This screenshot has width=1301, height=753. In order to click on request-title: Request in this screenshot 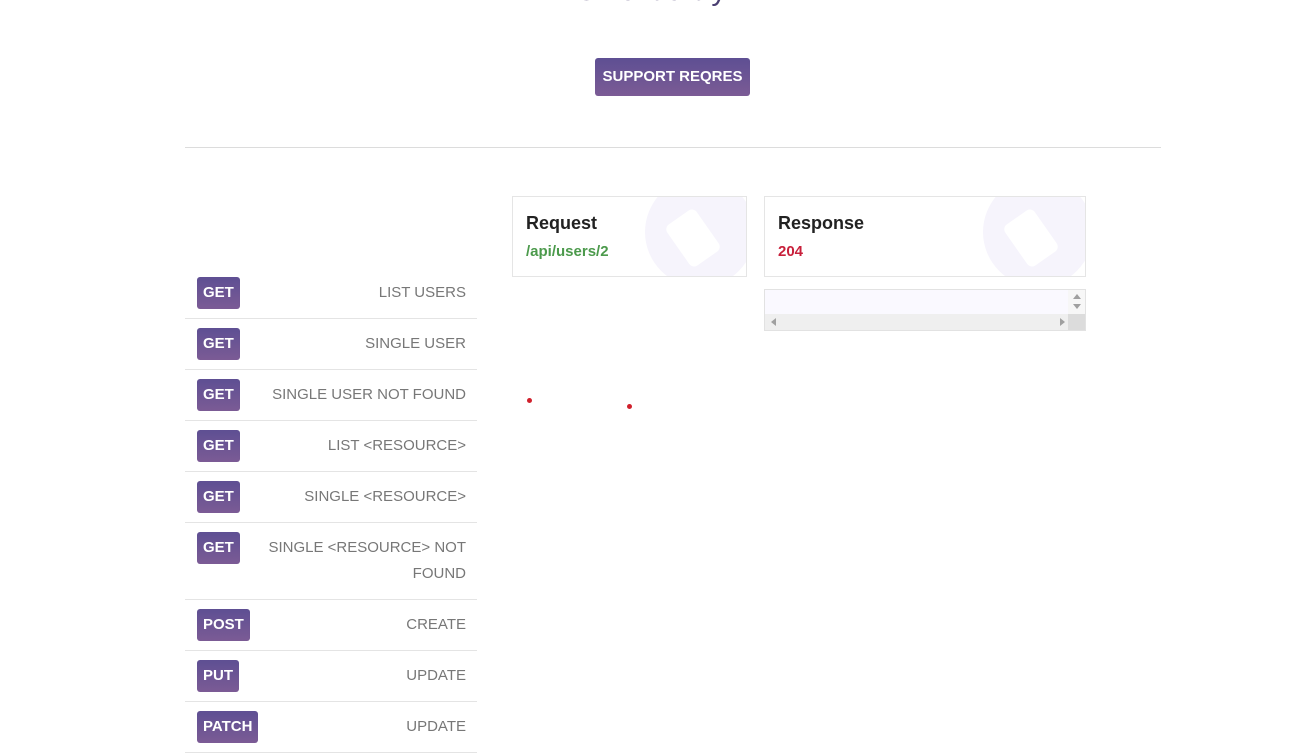, I will do `click(562, 223)`.